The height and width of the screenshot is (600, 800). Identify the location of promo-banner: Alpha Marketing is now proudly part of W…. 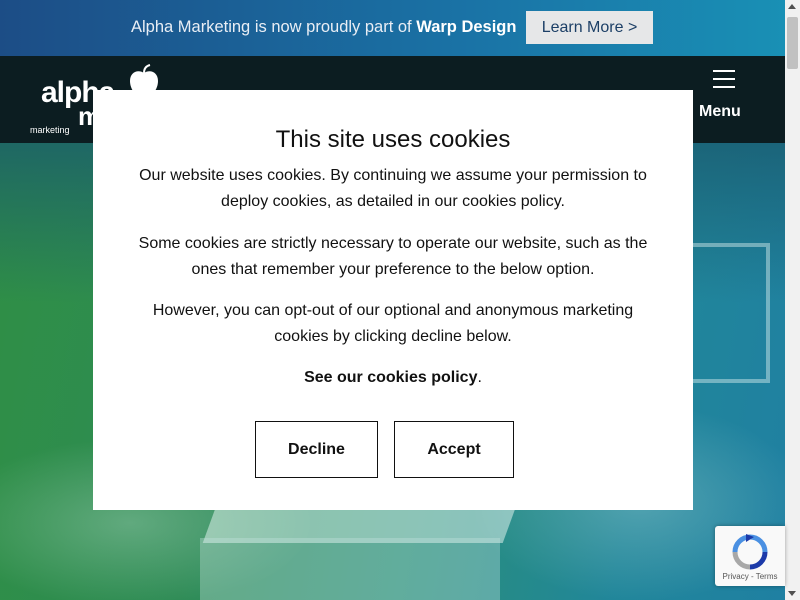
(392, 28).